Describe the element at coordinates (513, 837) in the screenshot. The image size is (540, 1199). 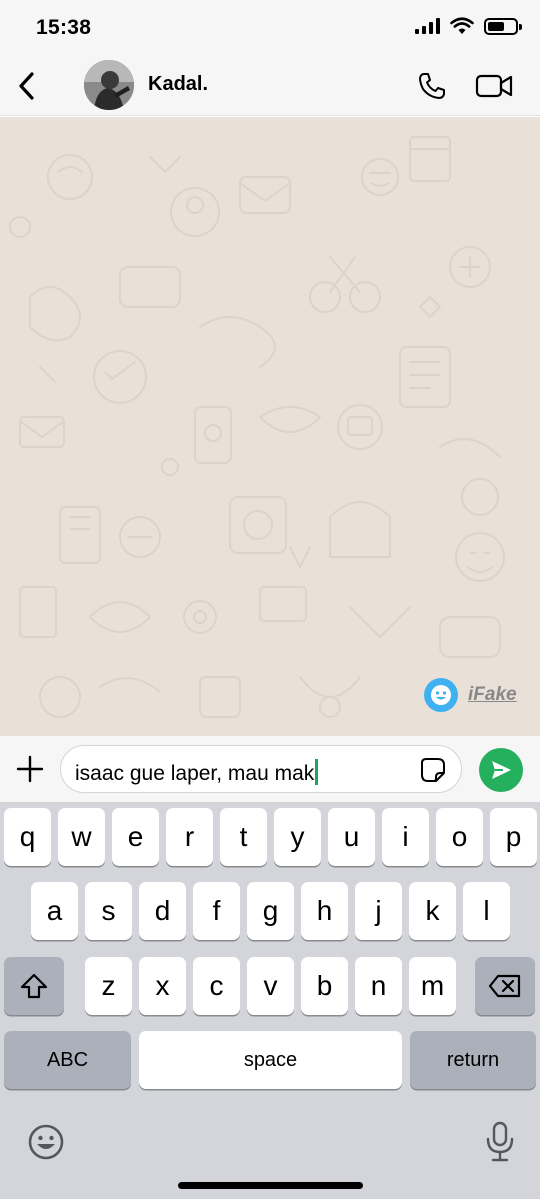
I see `key-p: p` at that location.